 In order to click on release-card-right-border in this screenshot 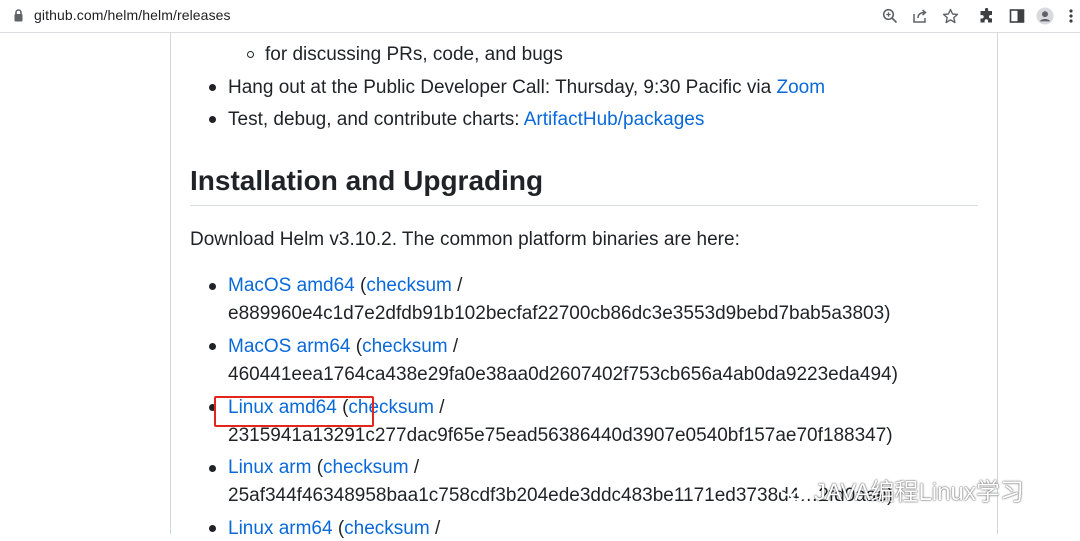, I will do `click(997, 283)`.